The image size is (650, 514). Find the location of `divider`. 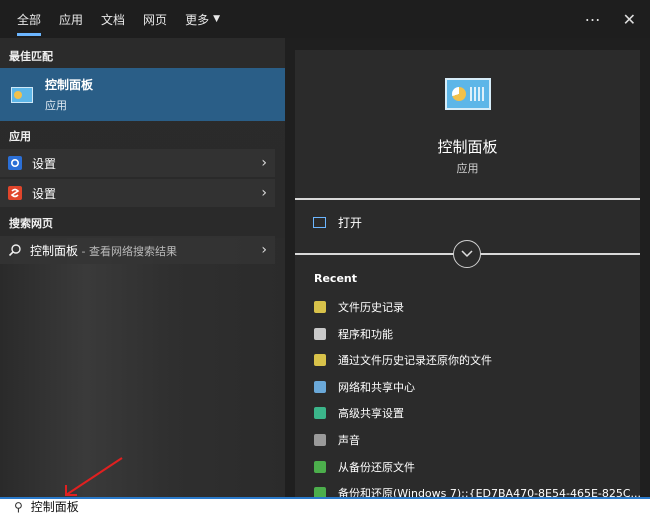

divider is located at coordinates (467, 199).